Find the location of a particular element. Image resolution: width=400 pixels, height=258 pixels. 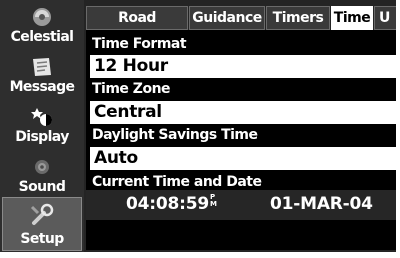

sidebar-item-label: Celestial is located at coordinates (42, 37).